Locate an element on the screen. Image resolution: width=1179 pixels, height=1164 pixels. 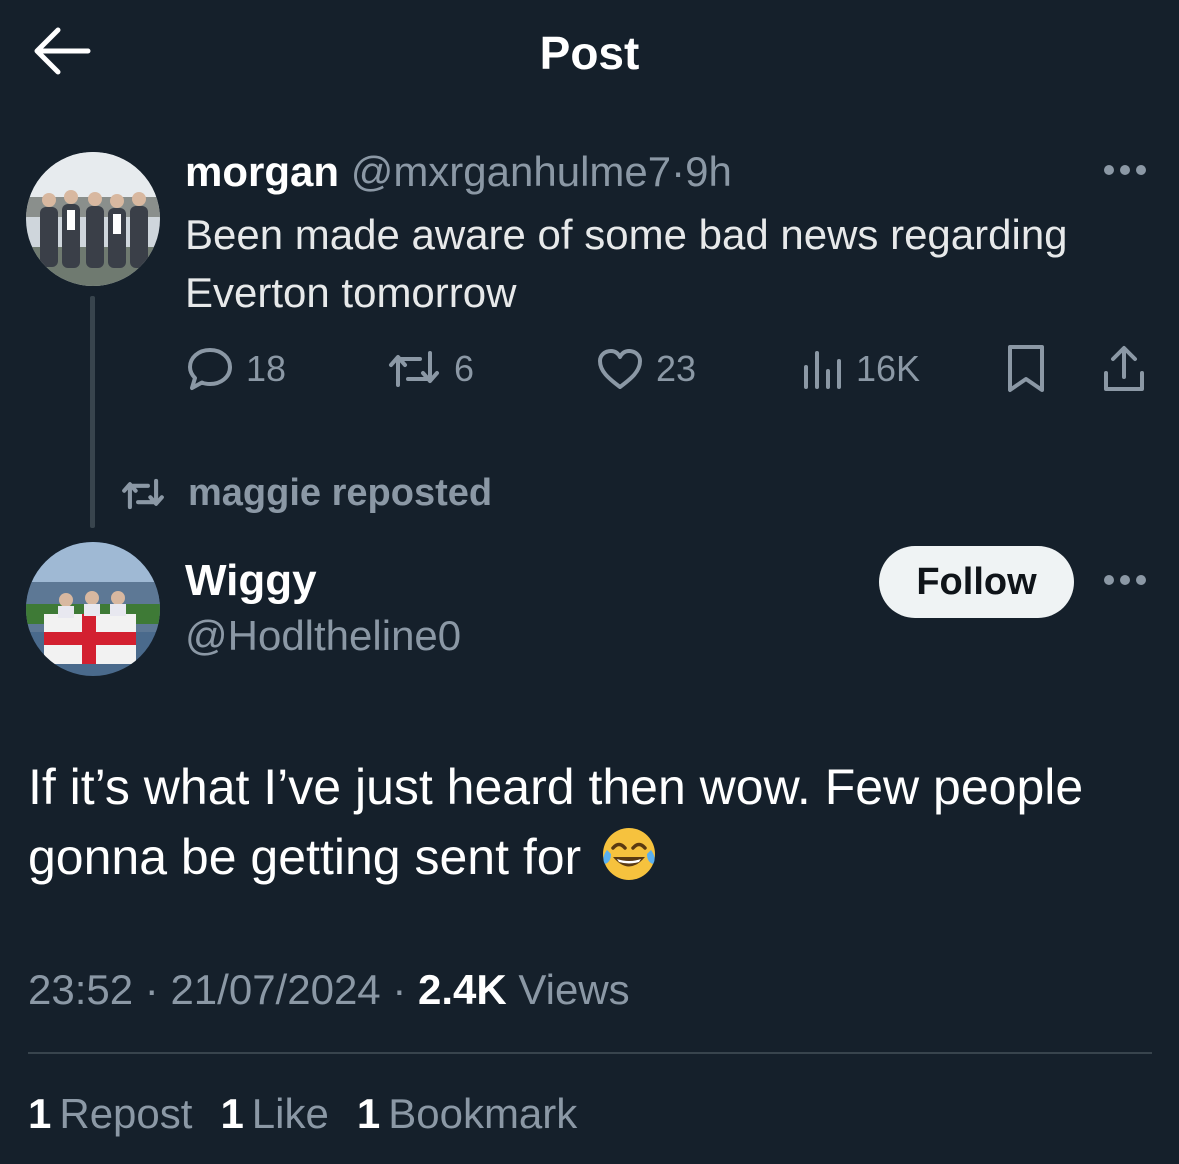
repost-context-label: maggie reposted is located at coordinates (340, 493).